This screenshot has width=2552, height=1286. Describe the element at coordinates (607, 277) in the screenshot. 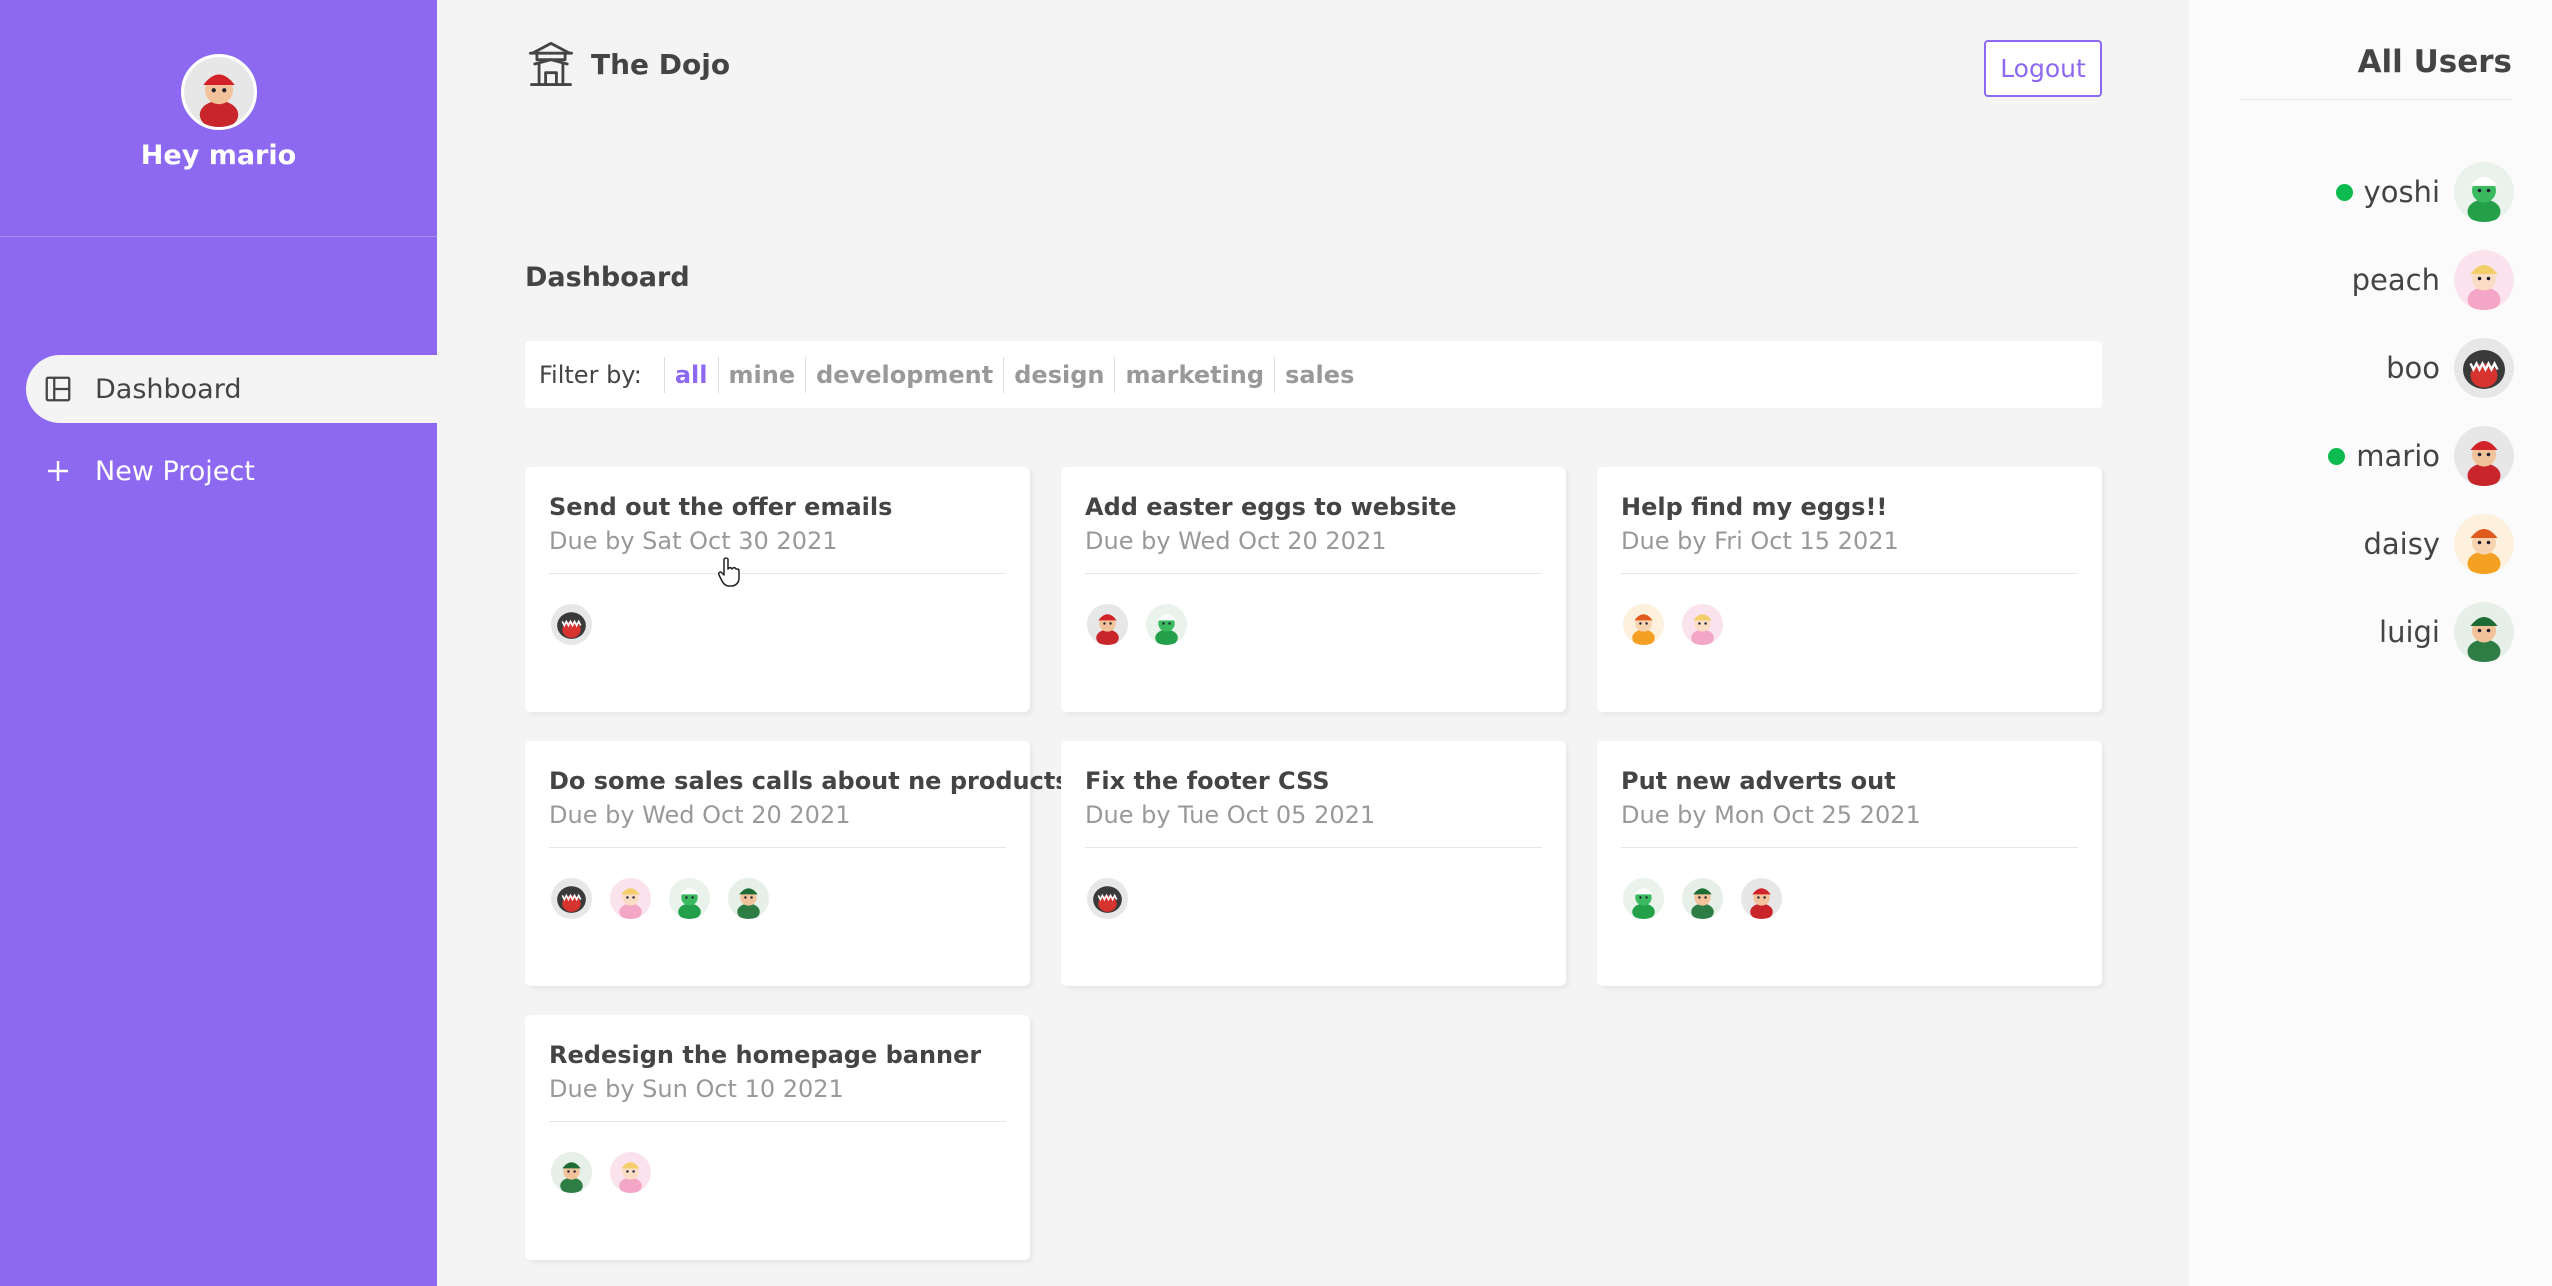

I see `page-title: Dashboard` at that location.